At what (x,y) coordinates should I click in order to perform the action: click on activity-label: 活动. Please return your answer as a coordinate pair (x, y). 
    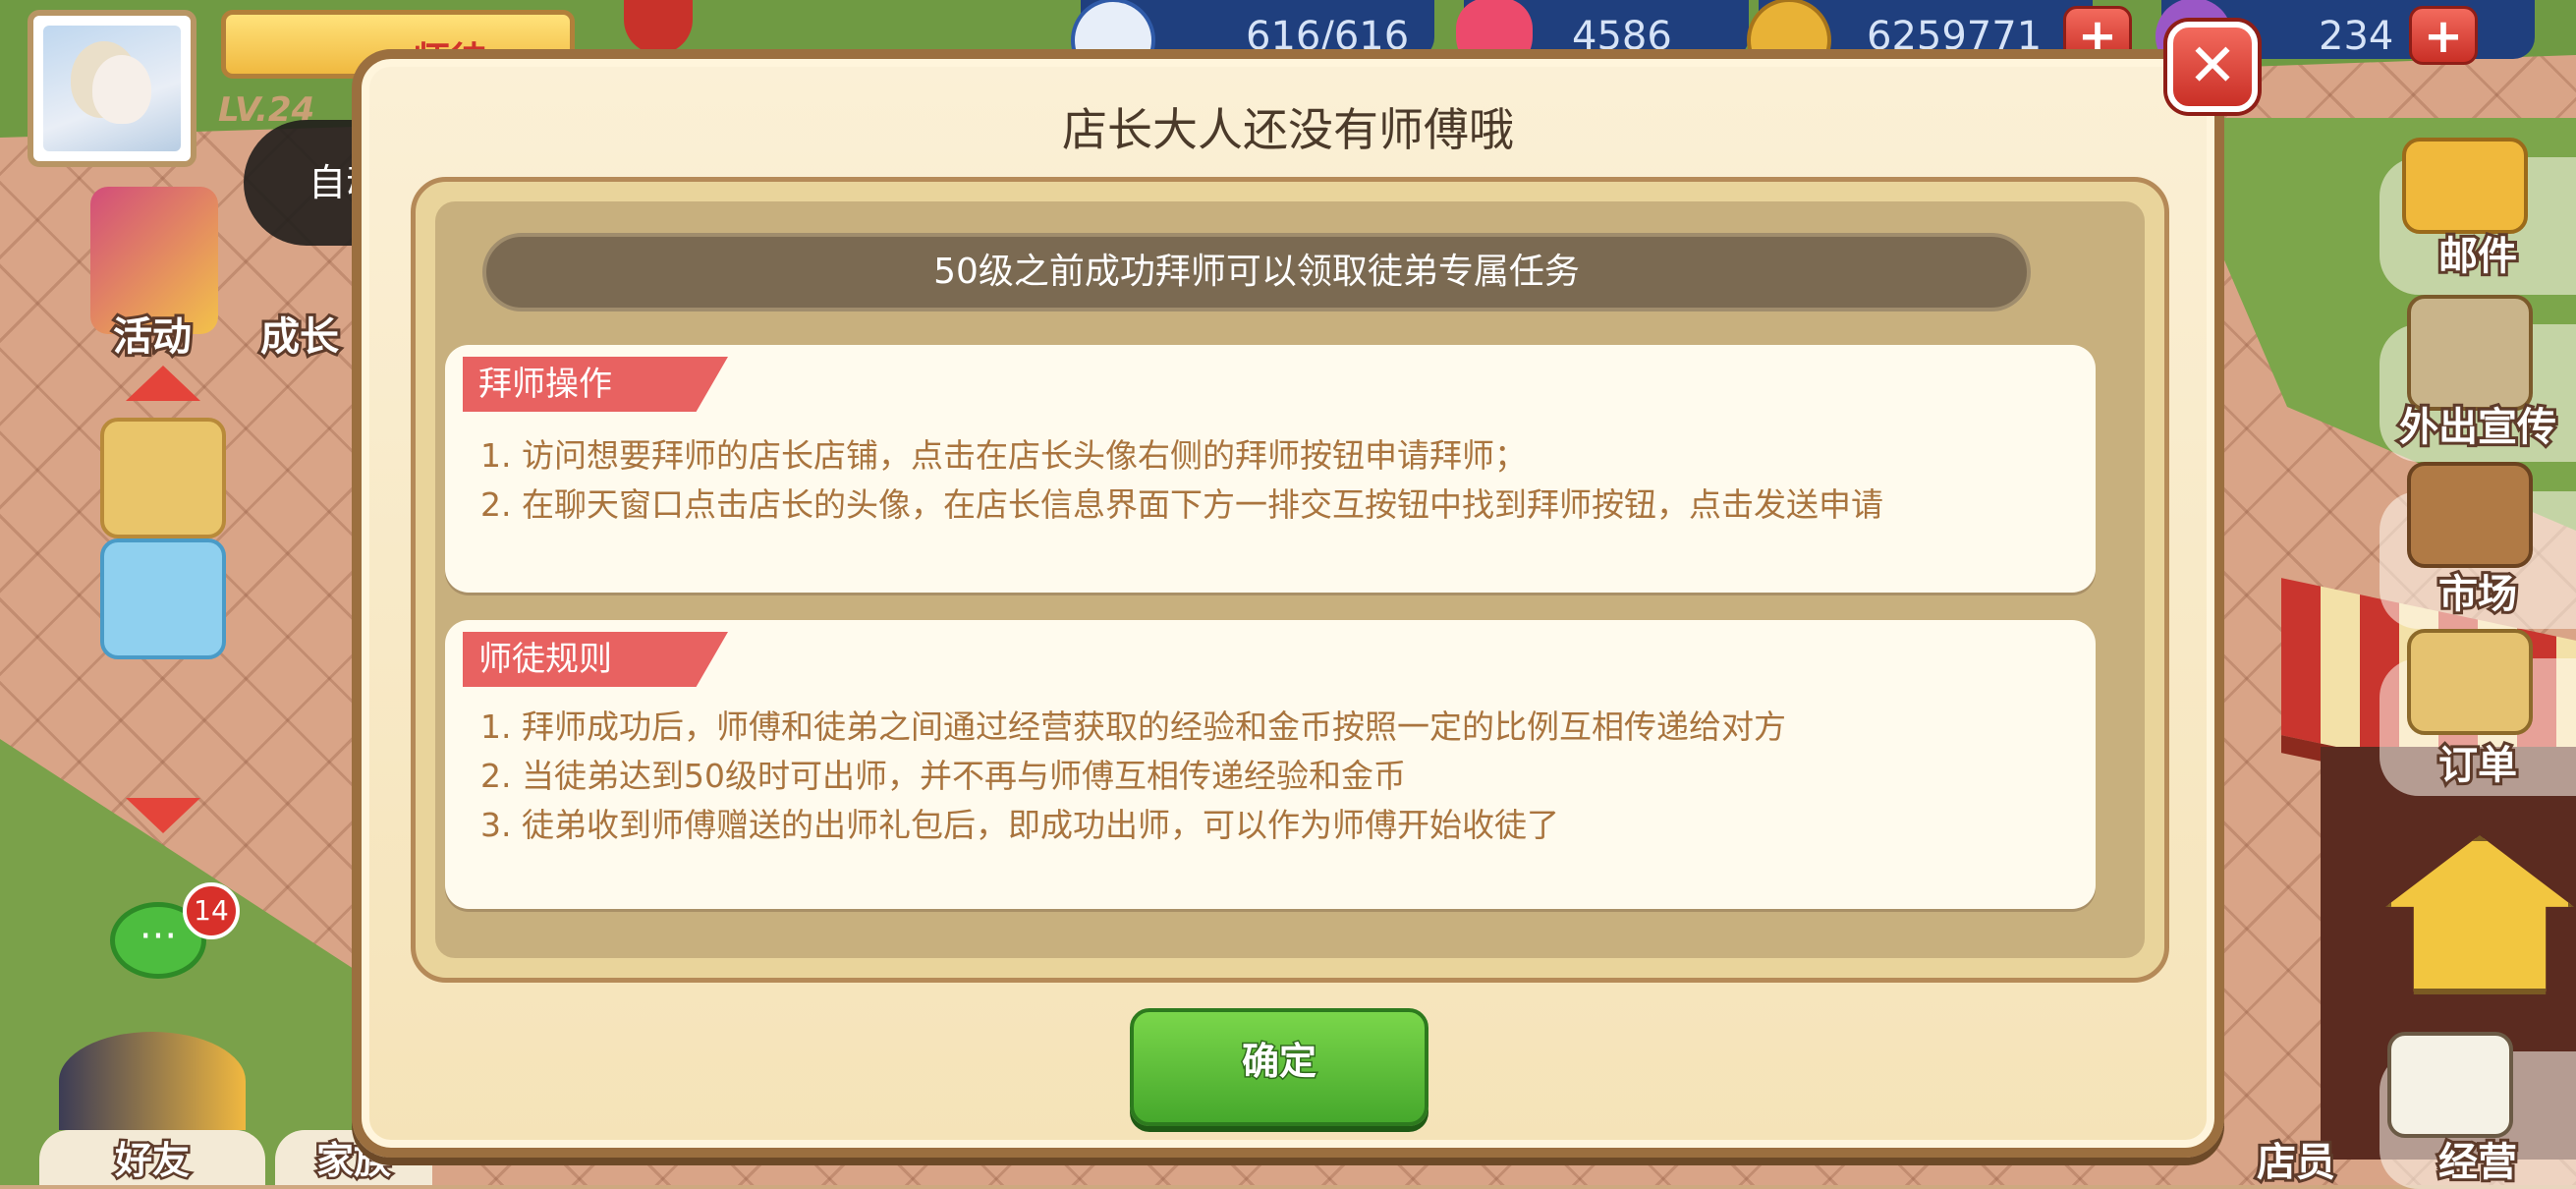
    Looking at the image, I should click on (152, 334).